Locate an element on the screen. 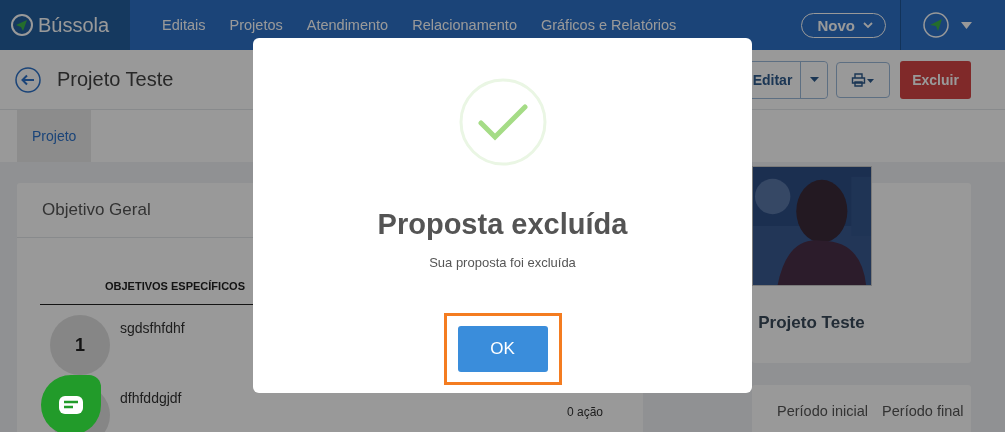 The image size is (1005, 432). ok-button: OK is located at coordinates (502, 349).